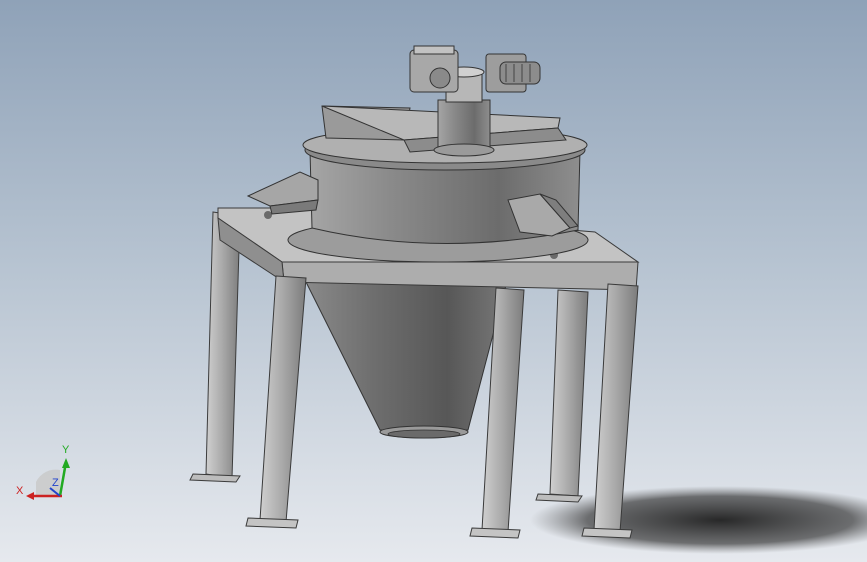  I want to click on axis-triad, so click(48, 479).